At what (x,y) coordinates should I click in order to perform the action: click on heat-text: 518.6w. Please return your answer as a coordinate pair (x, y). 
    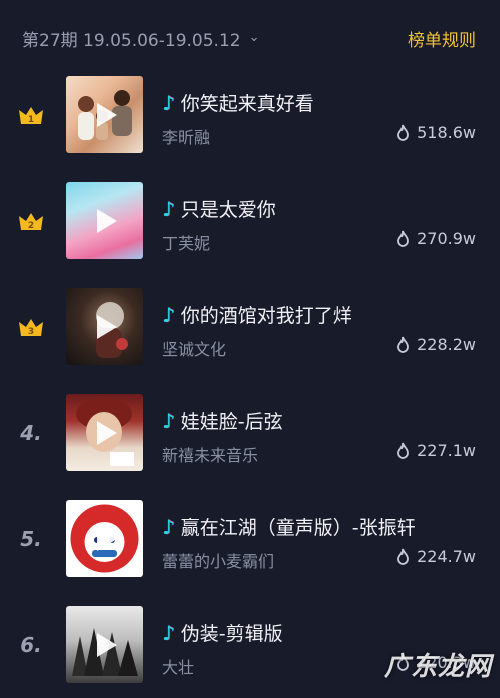
    Looking at the image, I should click on (446, 132).